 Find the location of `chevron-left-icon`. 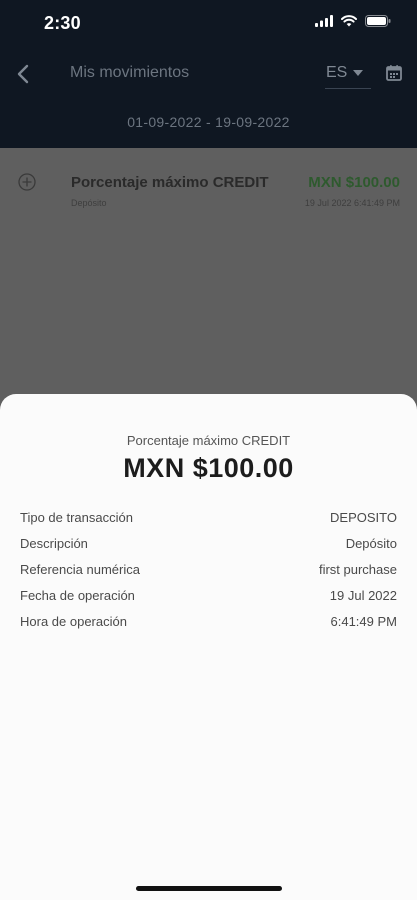

chevron-left-icon is located at coordinates (23, 74).